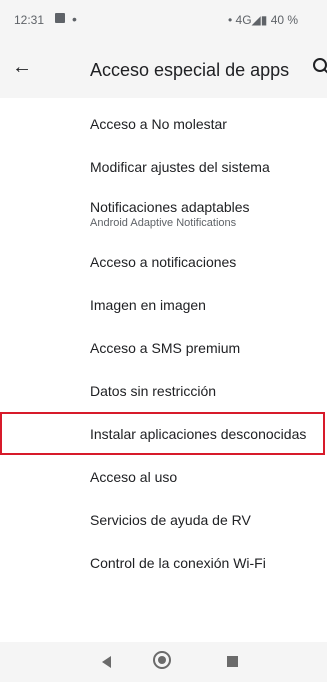  Describe the element at coordinates (170, 519) in the screenshot. I see `list-item-label: Servicios de ayuda de RV` at that location.